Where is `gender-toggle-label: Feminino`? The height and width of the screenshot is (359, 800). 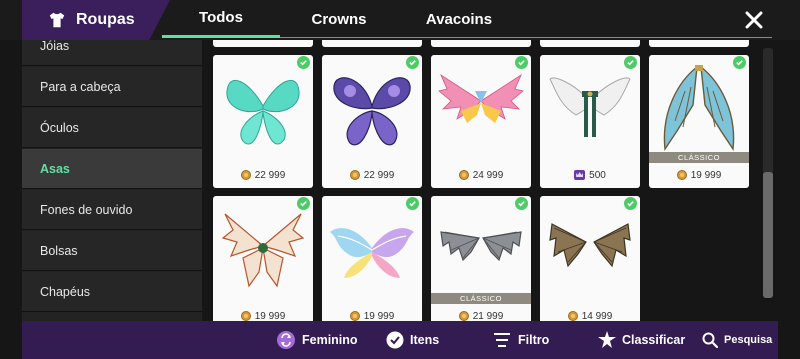
gender-toggle-label: Feminino is located at coordinates (330, 340).